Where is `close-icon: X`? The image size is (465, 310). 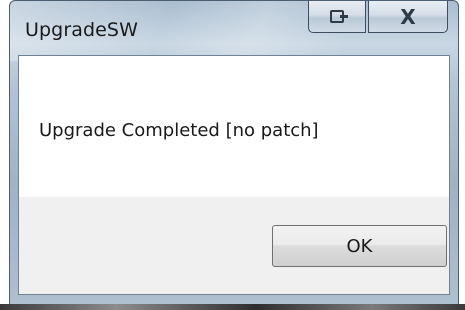
close-icon: X is located at coordinates (408, 16).